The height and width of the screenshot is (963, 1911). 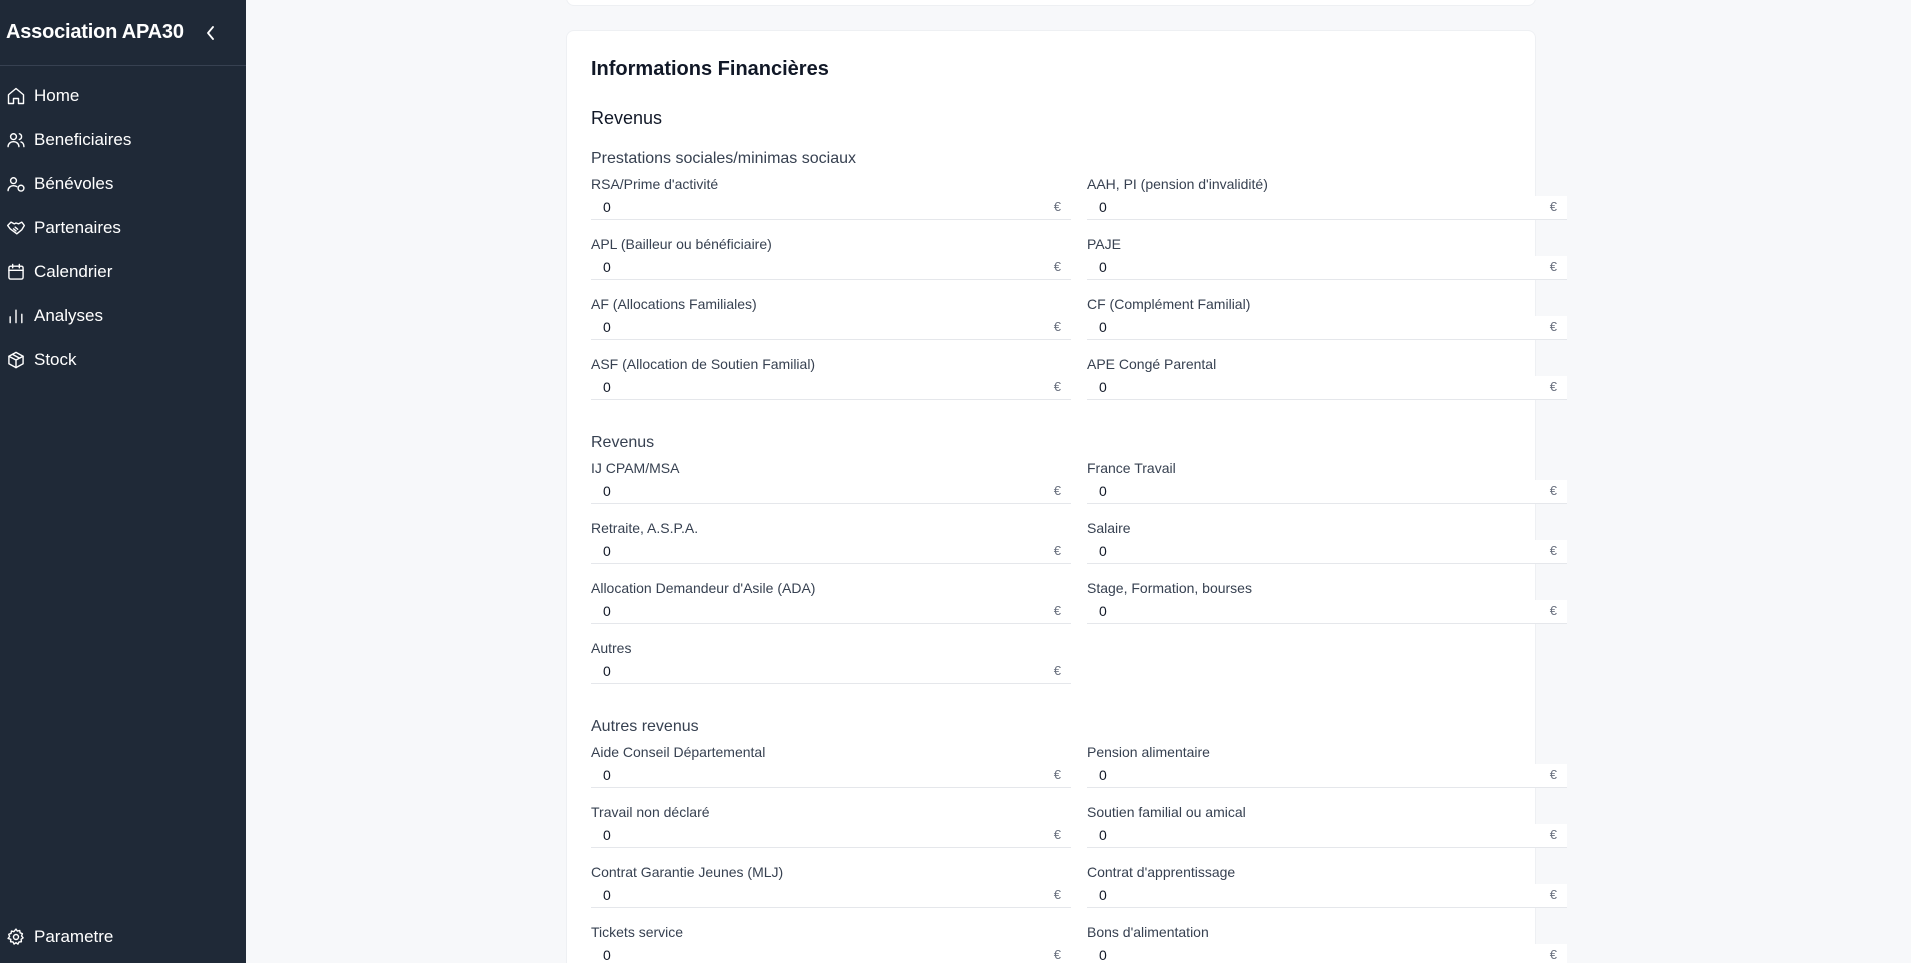 I want to click on field-label: Stage, Formation, bourses, so click(x=1169, y=588).